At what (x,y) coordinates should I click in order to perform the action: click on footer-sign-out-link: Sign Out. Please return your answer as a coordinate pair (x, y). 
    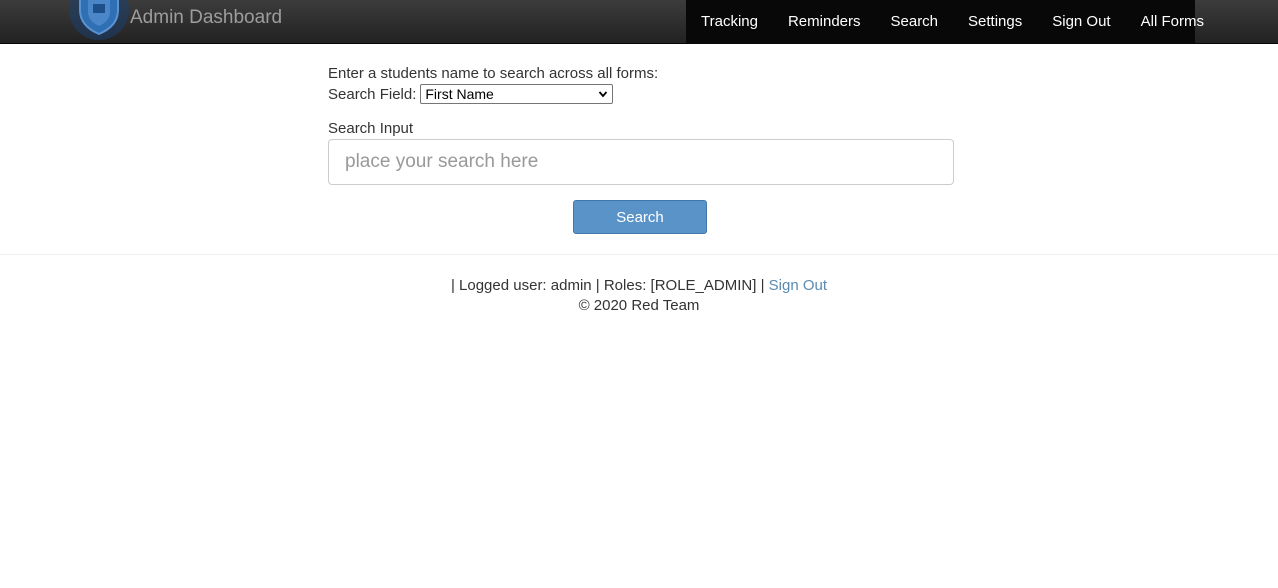
    Looking at the image, I should click on (798, 285).